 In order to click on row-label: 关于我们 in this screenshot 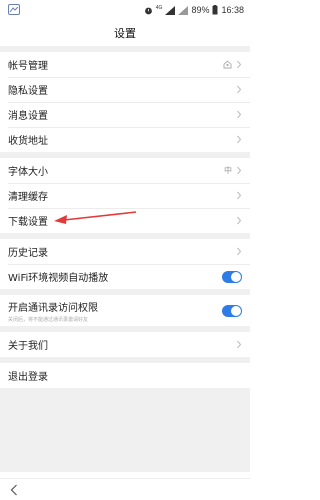, I will do `click(28, 346)`.